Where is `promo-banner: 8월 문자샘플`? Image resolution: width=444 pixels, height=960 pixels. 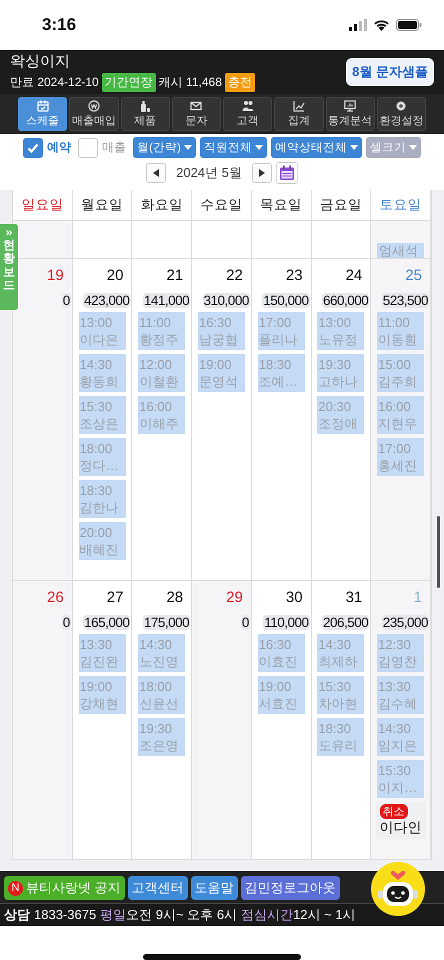
promo-banner: 8월 문자샘플 is located at coordinates (390, 72).